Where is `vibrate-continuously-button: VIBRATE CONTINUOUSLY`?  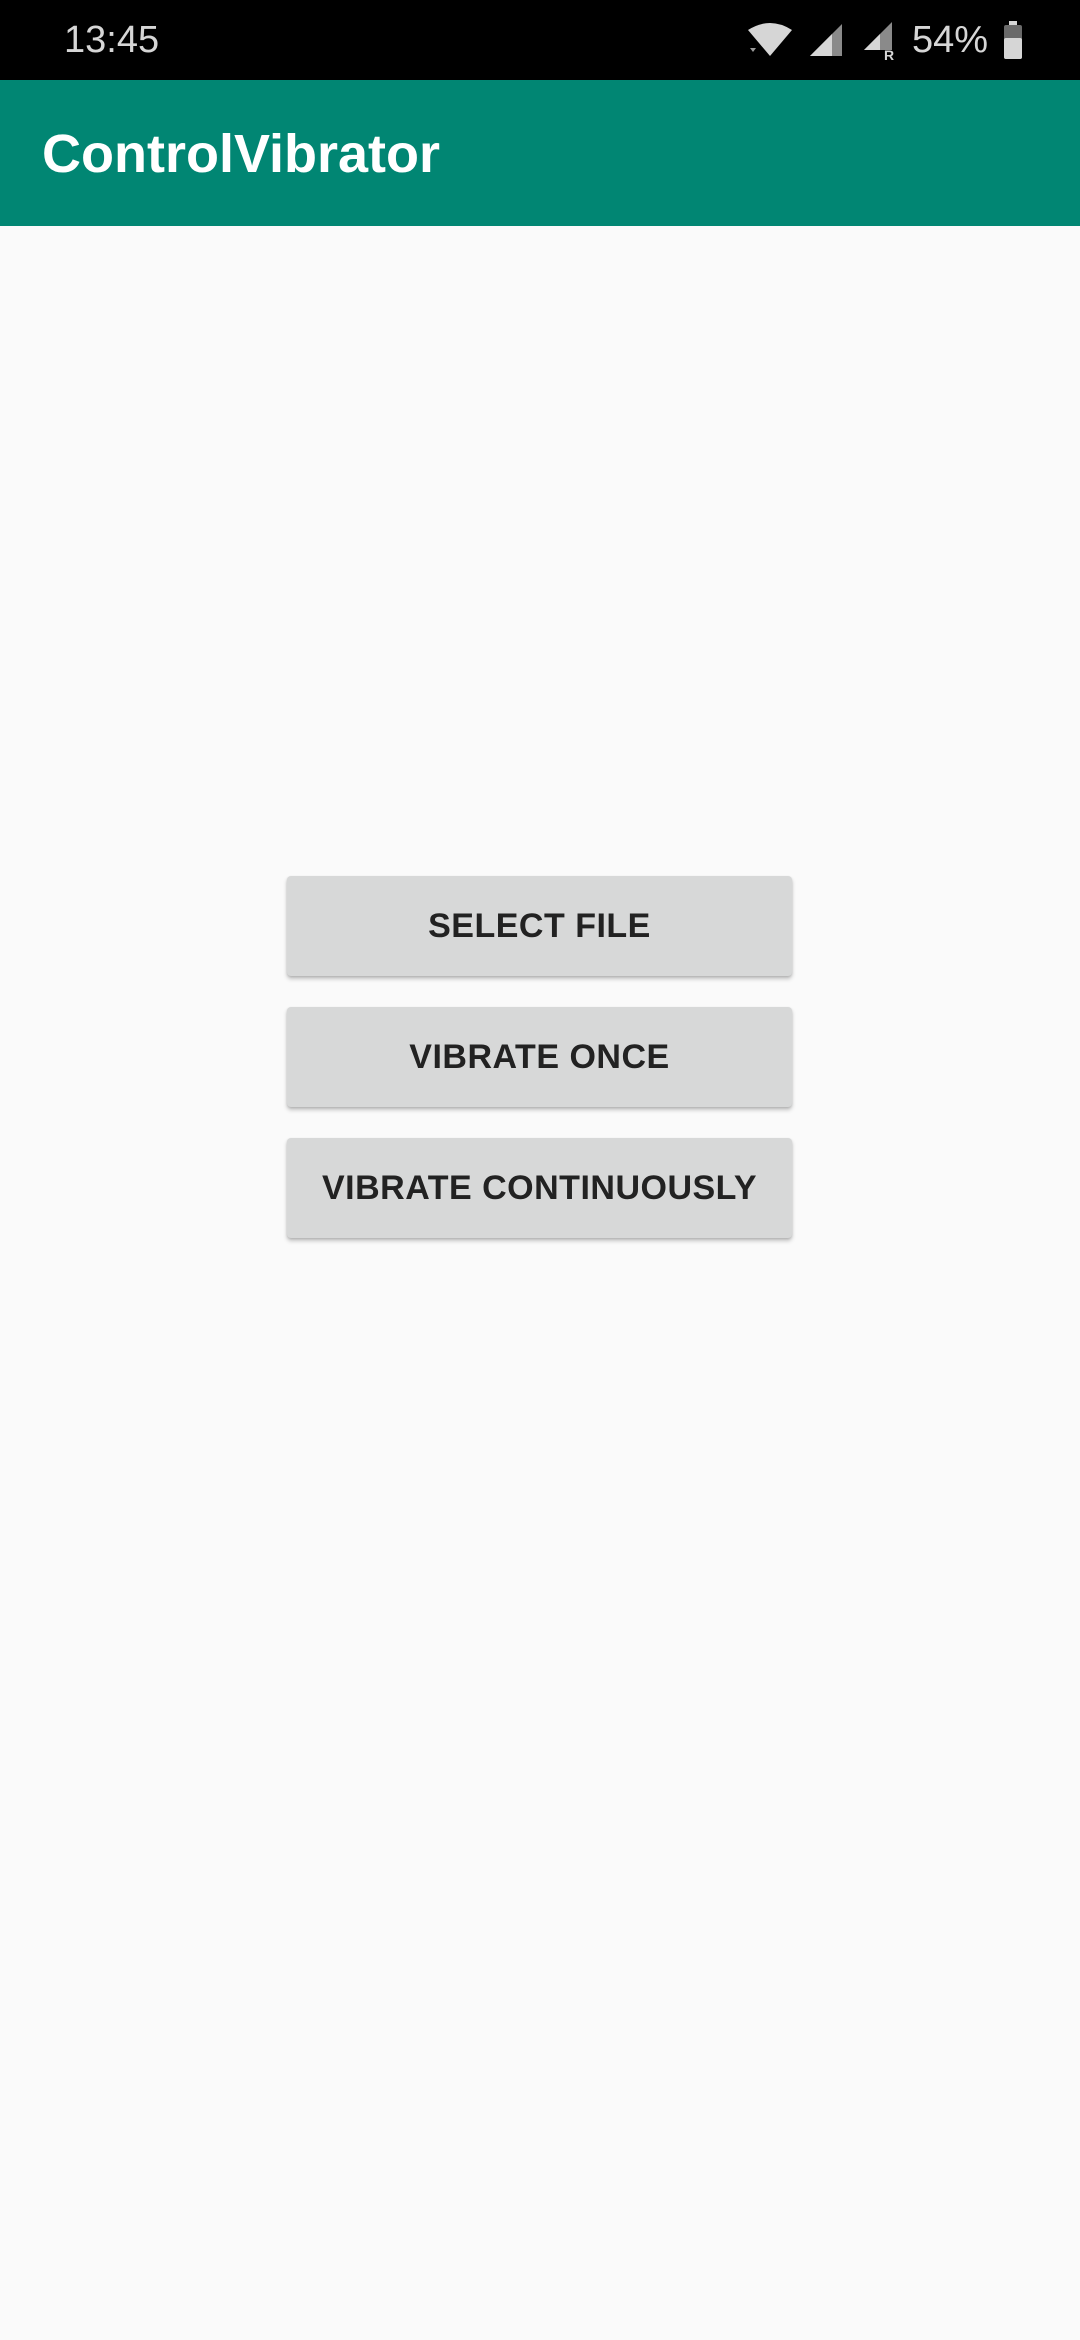
vibrate-continuously-button: VIBRATE CONTINUOUSLY is located at coordinates (539, 1188).